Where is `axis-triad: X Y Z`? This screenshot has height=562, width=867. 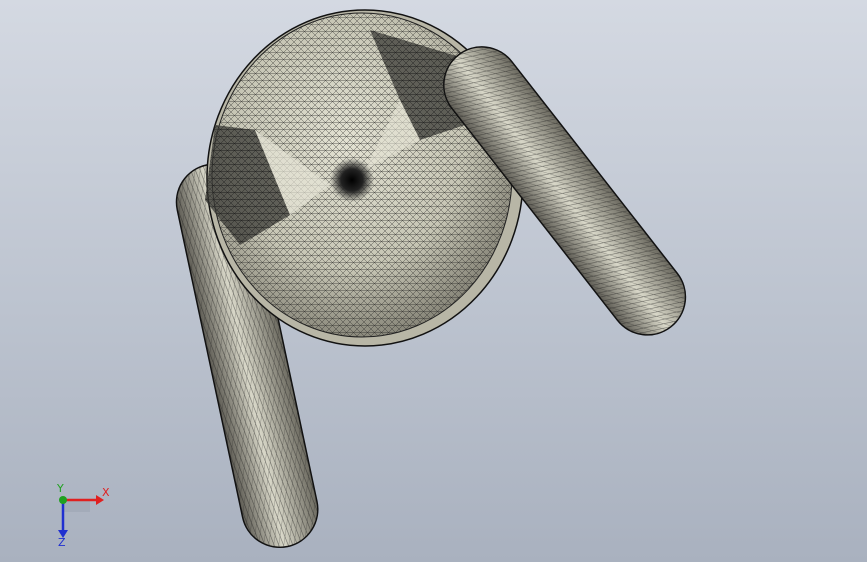
axis-triad: X Y Z is located at coordinates (83, 515).